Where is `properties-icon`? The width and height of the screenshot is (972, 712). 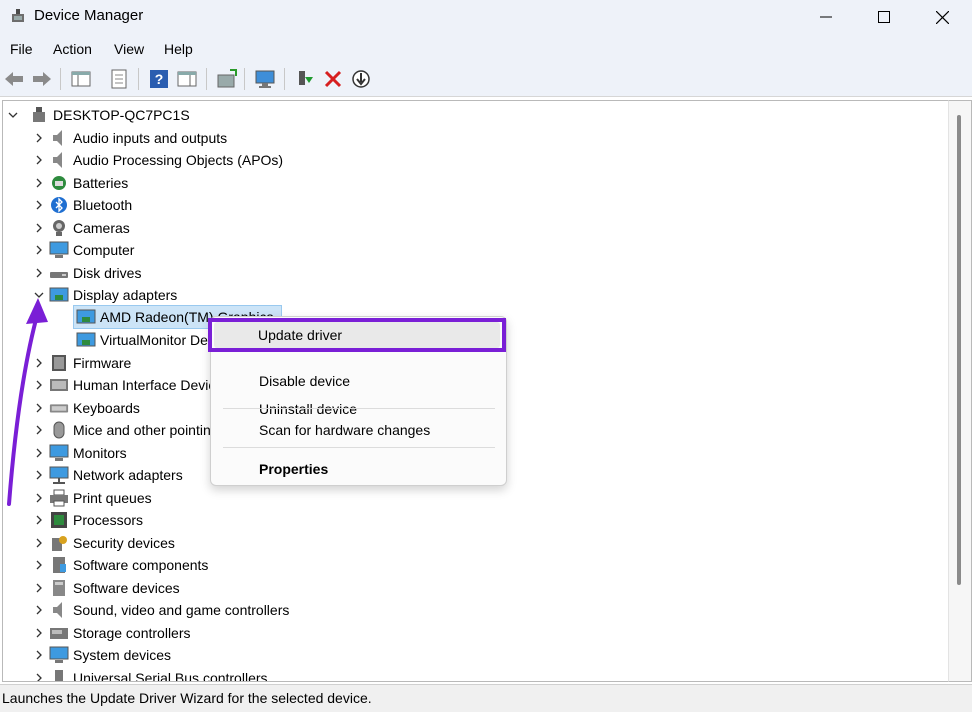 properties-icon is located at coordinates (119, 79).